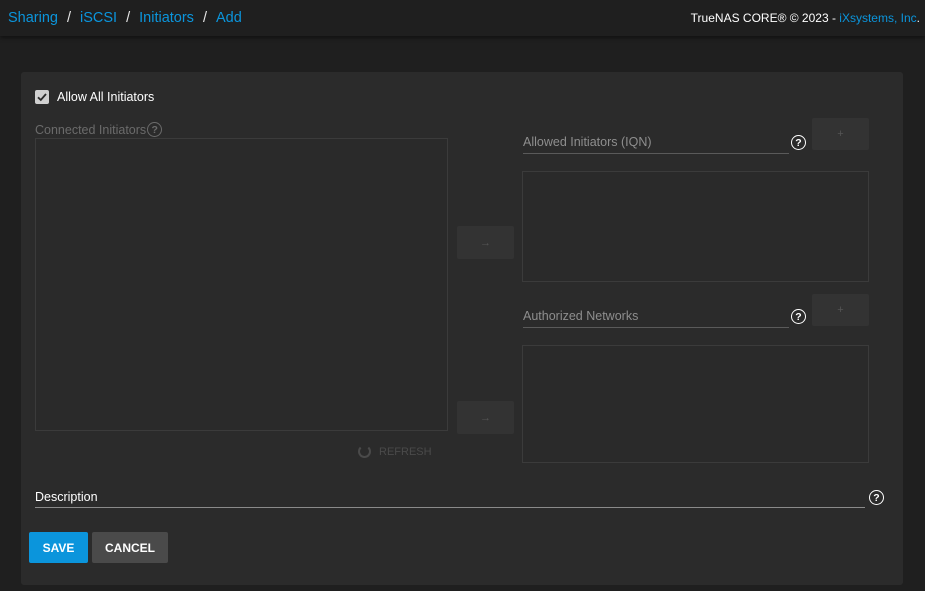 The height and width of the screenshot is (591, 925). I want to click on refresh-label: REFRESH, so click(405, 451).